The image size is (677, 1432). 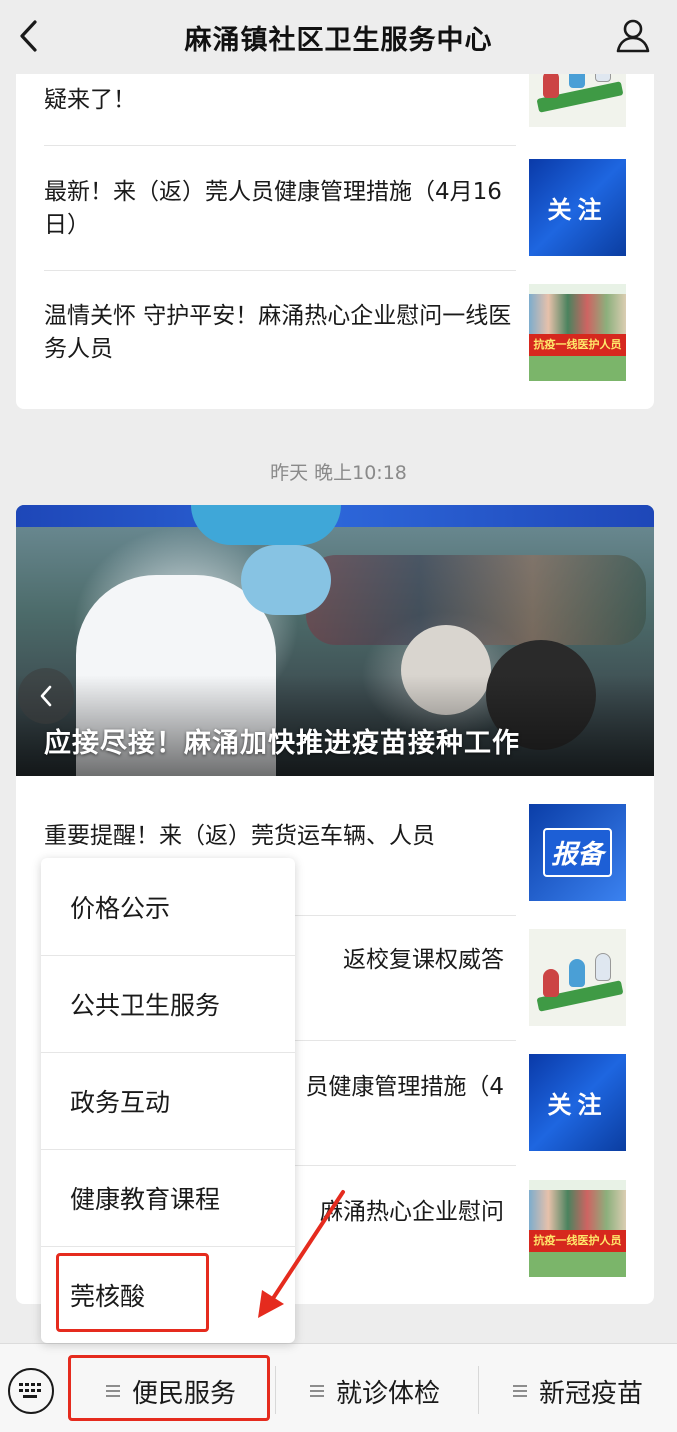 I want to click on message-timestamp: 昨天 晚上10:18, so click(x=338, y=473).